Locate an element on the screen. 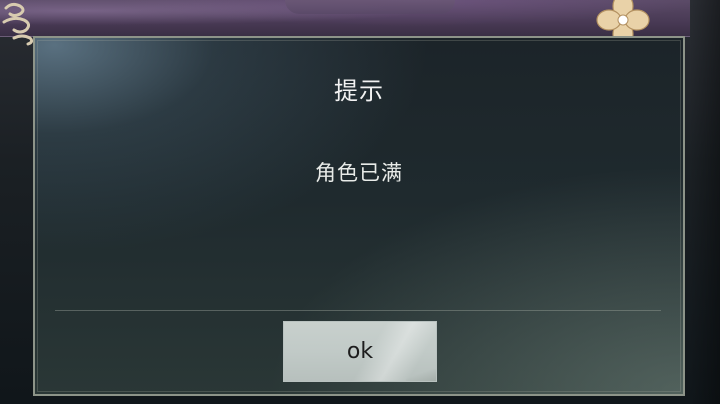 The height and width of the screenshot is (404, 720). top-banner is located at coordinates (345, 18).